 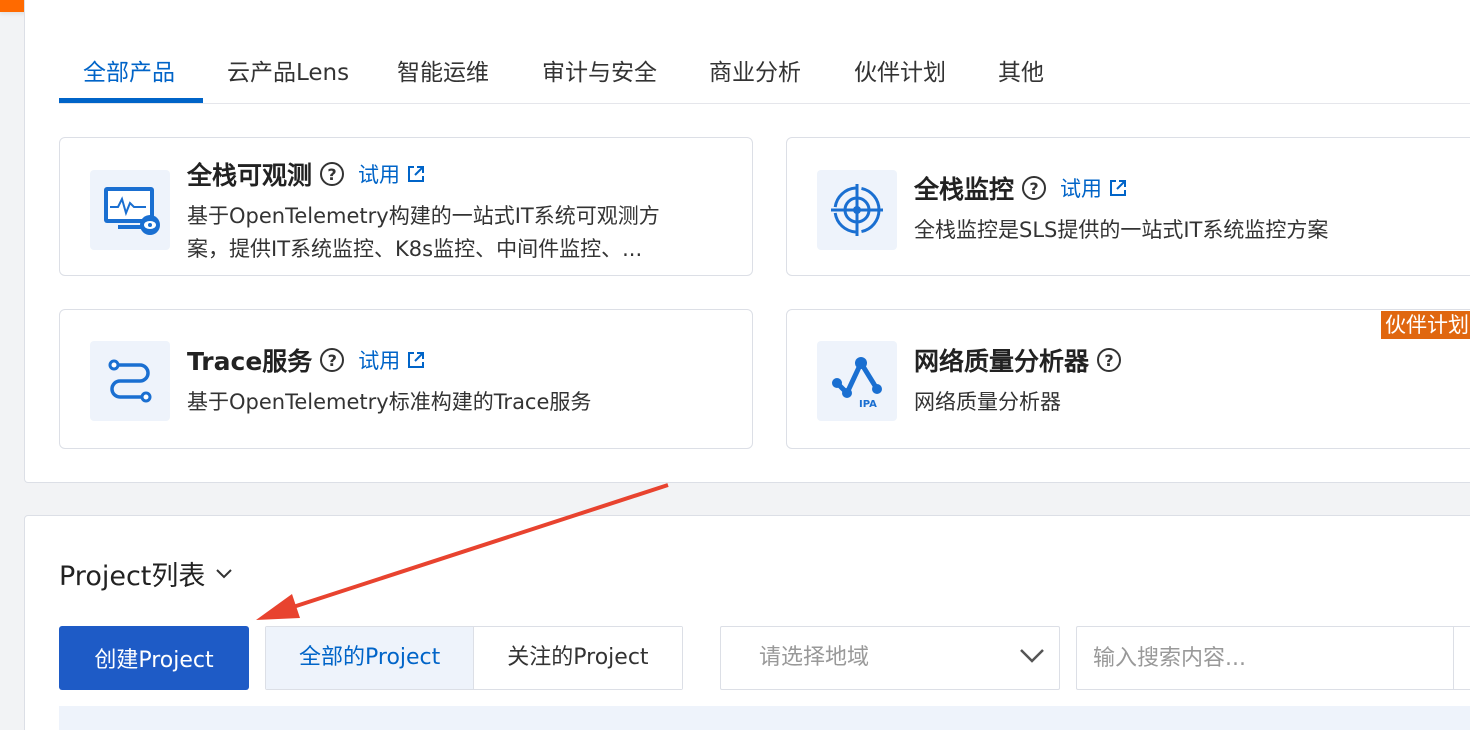 What do you see at coordinates (868, 404) in the screenshot?
I see `icon-text: IPA` at bounding box center [868, 404].